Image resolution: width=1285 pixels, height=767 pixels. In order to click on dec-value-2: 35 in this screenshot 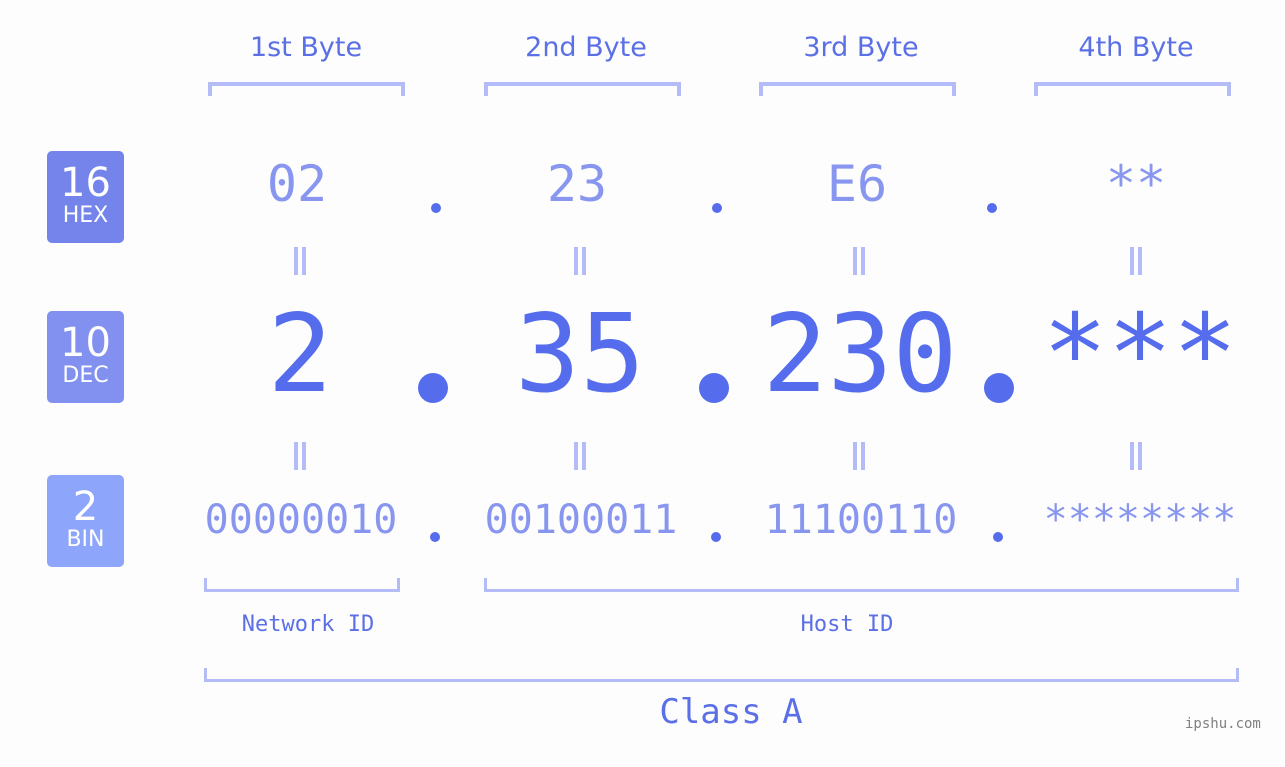, I will do `click(580, 354)`.